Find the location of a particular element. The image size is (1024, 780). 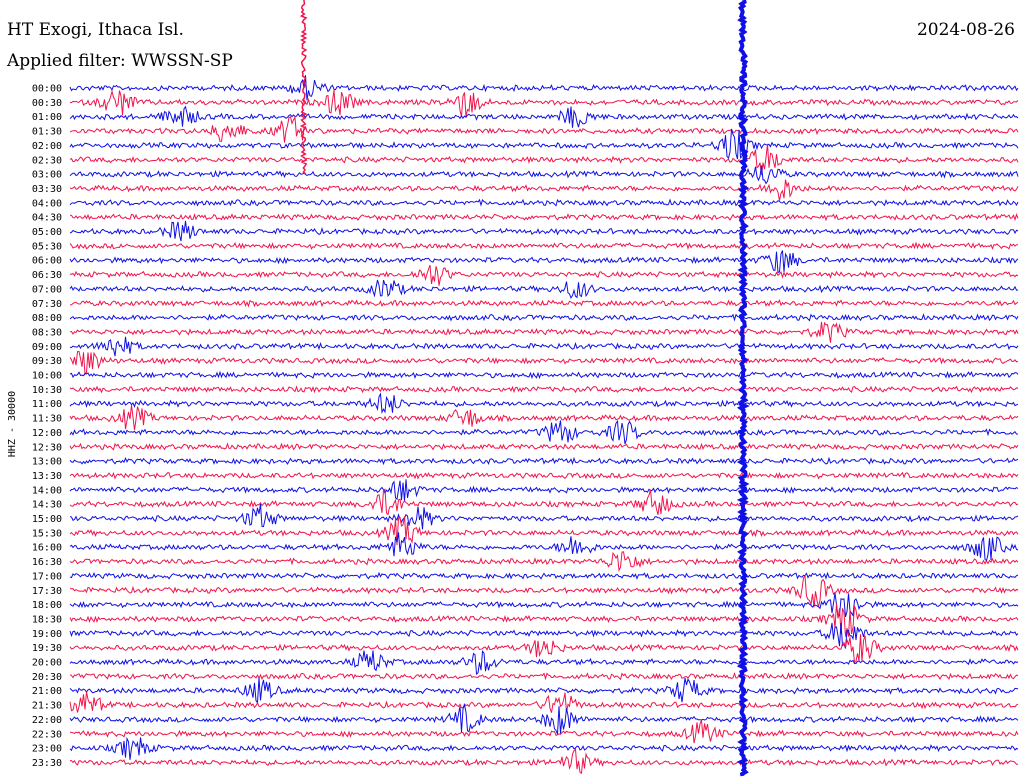

time-tick-label: 02:00 is located at coordinates (47, 146).